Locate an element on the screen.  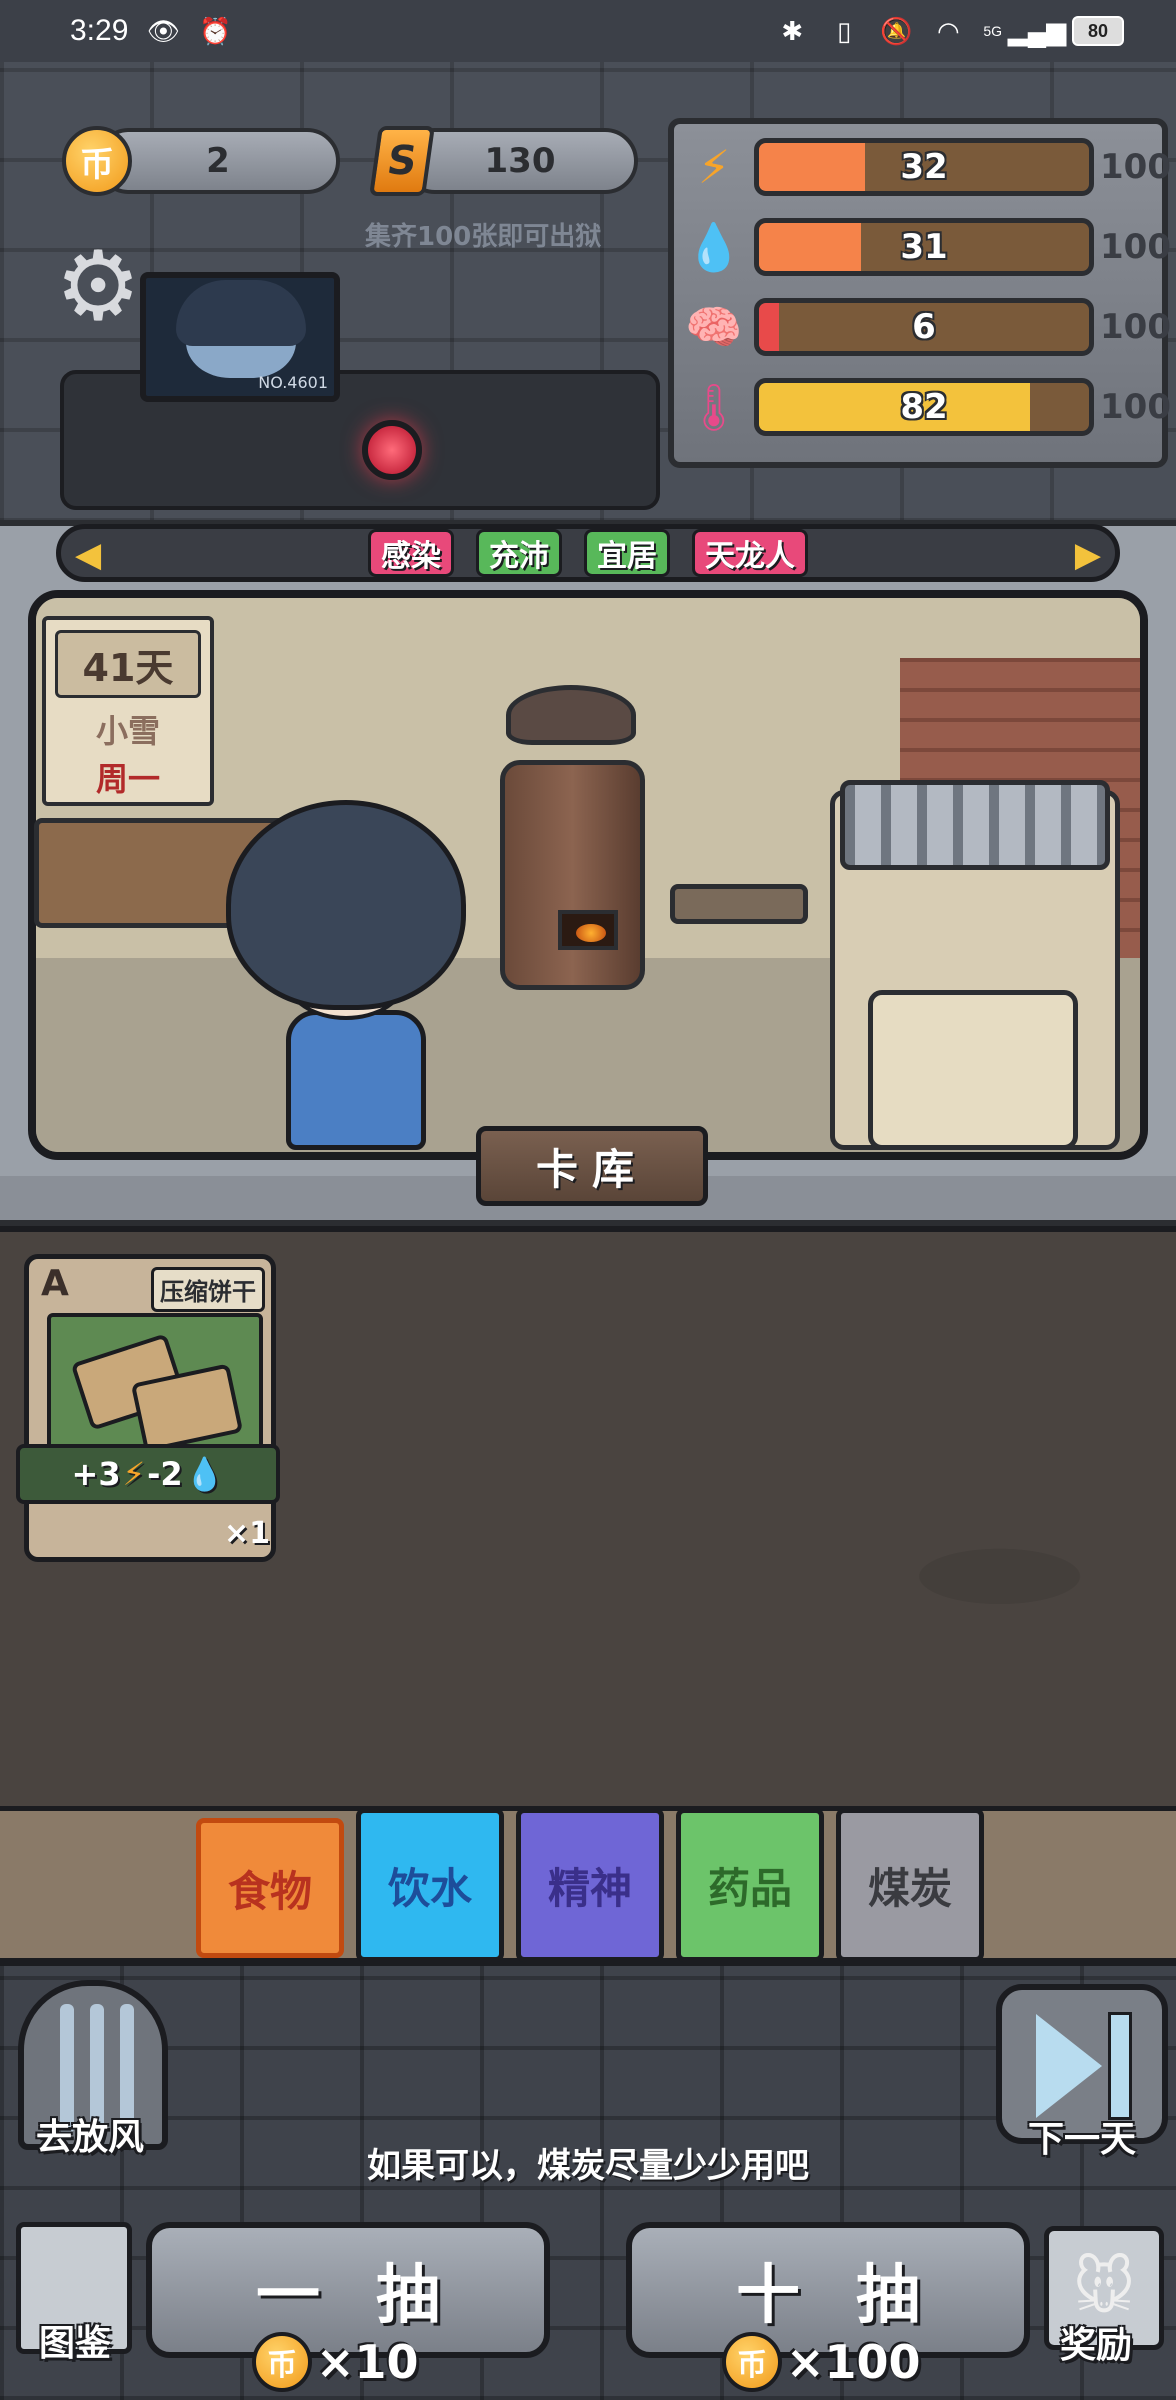
calendar-scroll: 41天 小雪 周一 is located at coordinates (128, 711).